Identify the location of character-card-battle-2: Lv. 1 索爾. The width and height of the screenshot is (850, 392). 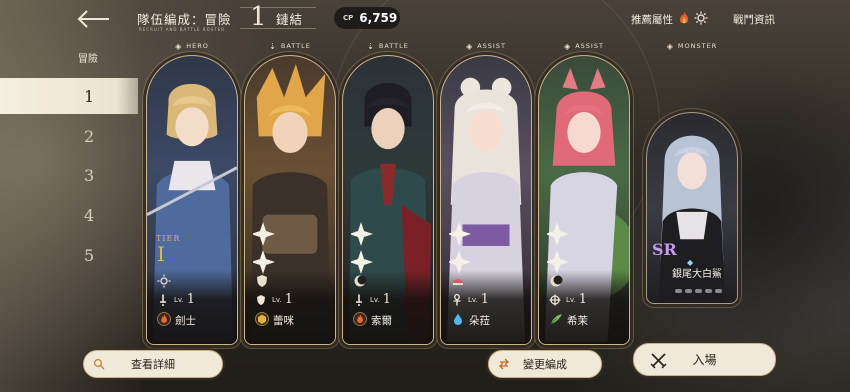
(388, 200).